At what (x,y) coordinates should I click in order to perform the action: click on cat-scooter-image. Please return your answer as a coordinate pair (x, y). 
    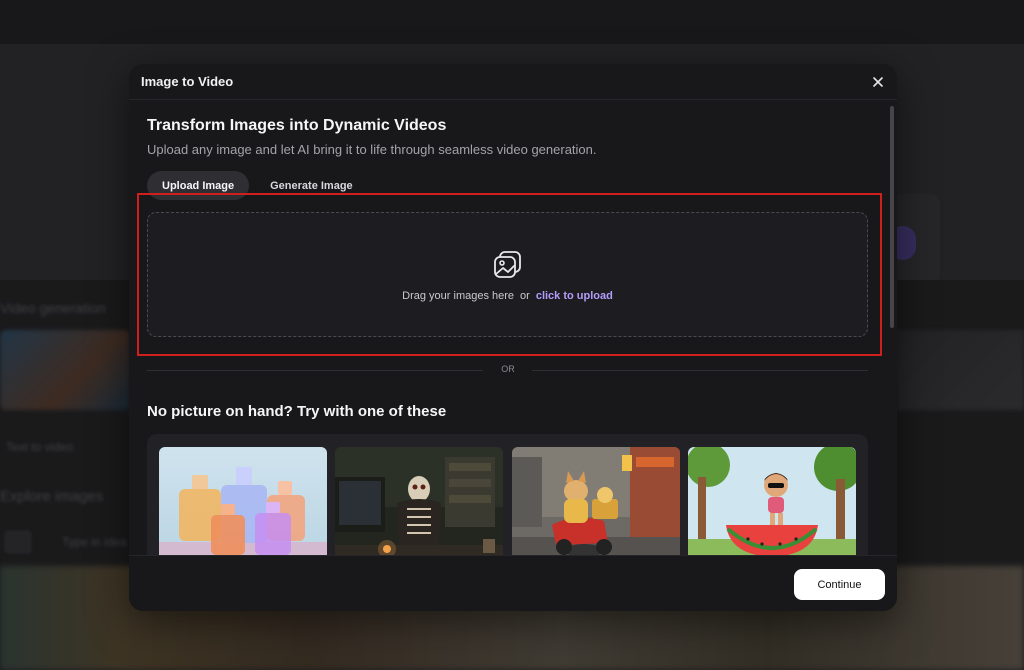
    Looking at the image, I should click on (596, 501).